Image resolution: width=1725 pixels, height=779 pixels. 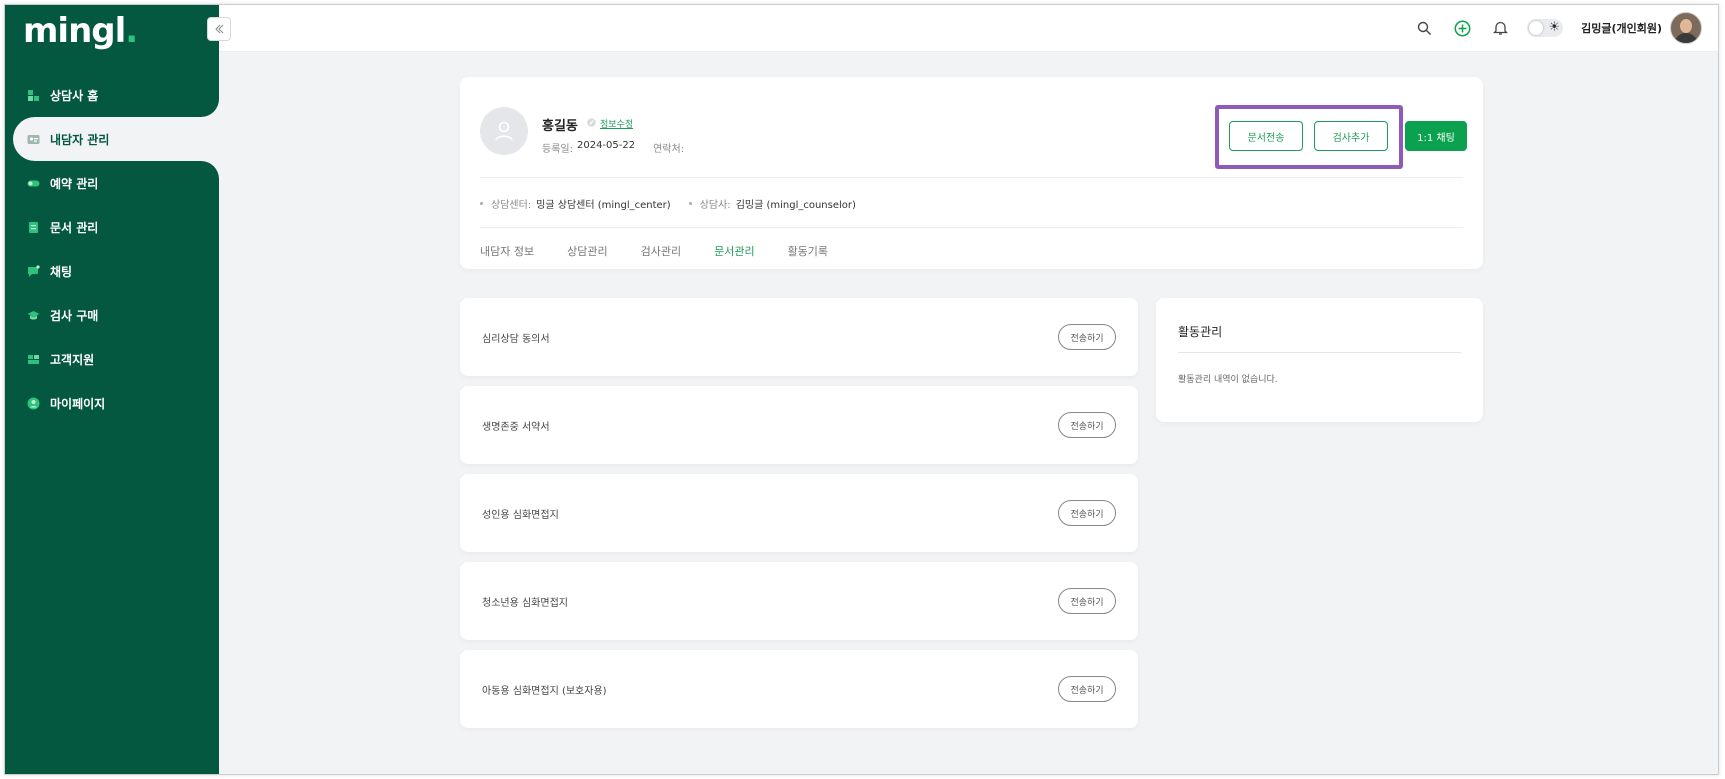 I want to click on document-title: 성인용 심화면접지, so click(x=520, y=515).